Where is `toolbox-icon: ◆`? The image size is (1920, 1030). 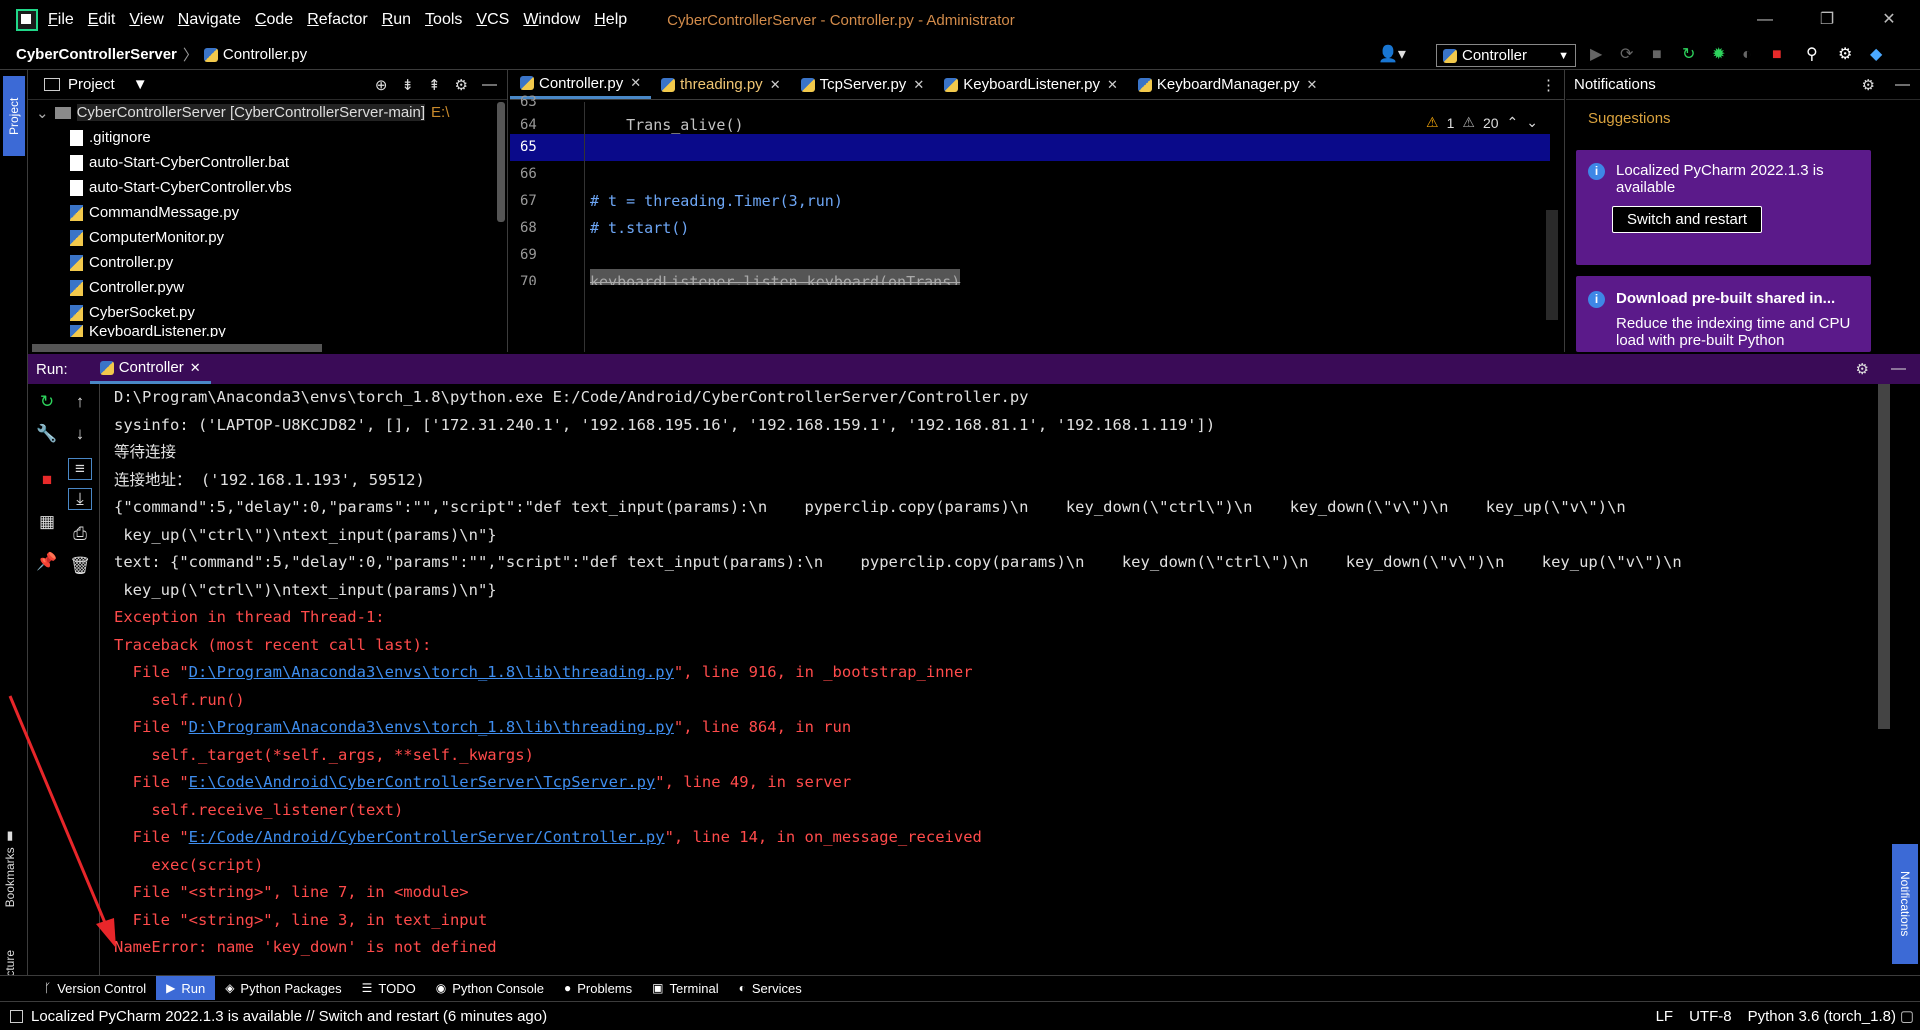 toolbox-icon: ◆ is located at coordinates (1876, 55).